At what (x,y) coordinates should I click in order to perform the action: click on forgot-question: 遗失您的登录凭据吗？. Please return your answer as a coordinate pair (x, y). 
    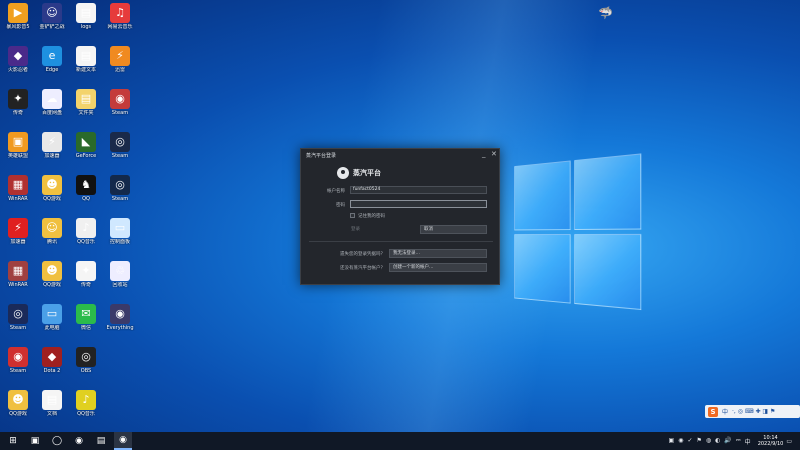
    Looking at the image, I should click on (362, 254).